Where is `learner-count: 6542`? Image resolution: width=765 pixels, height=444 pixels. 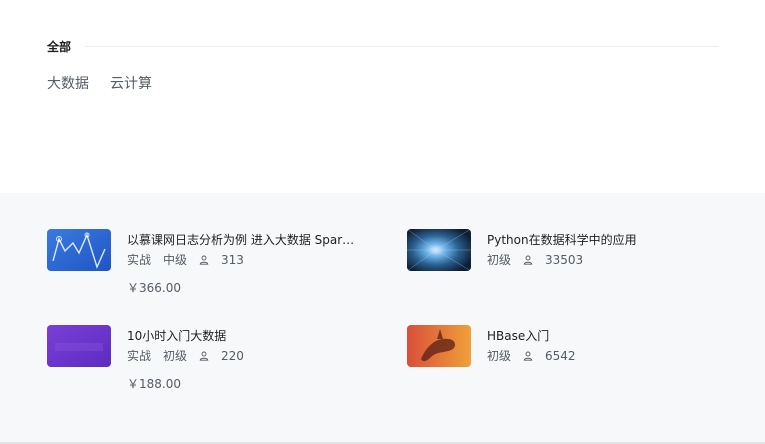 learner-count: 6542 is located at coordinates (560, 355).